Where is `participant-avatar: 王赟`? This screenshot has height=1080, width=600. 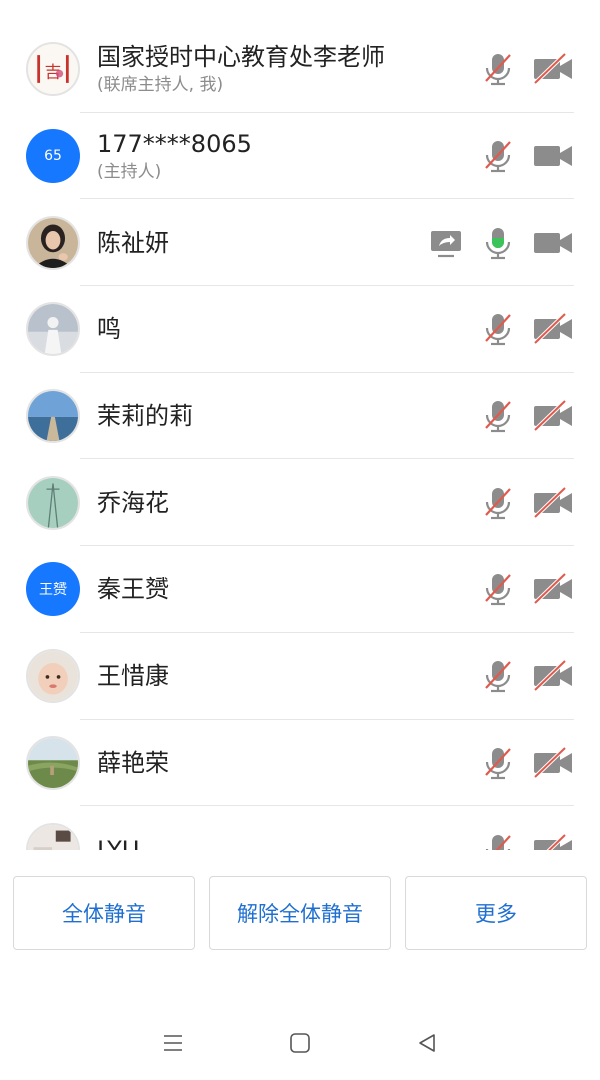
participant-avatar: 王赟 is located at coordinates (53, 589).